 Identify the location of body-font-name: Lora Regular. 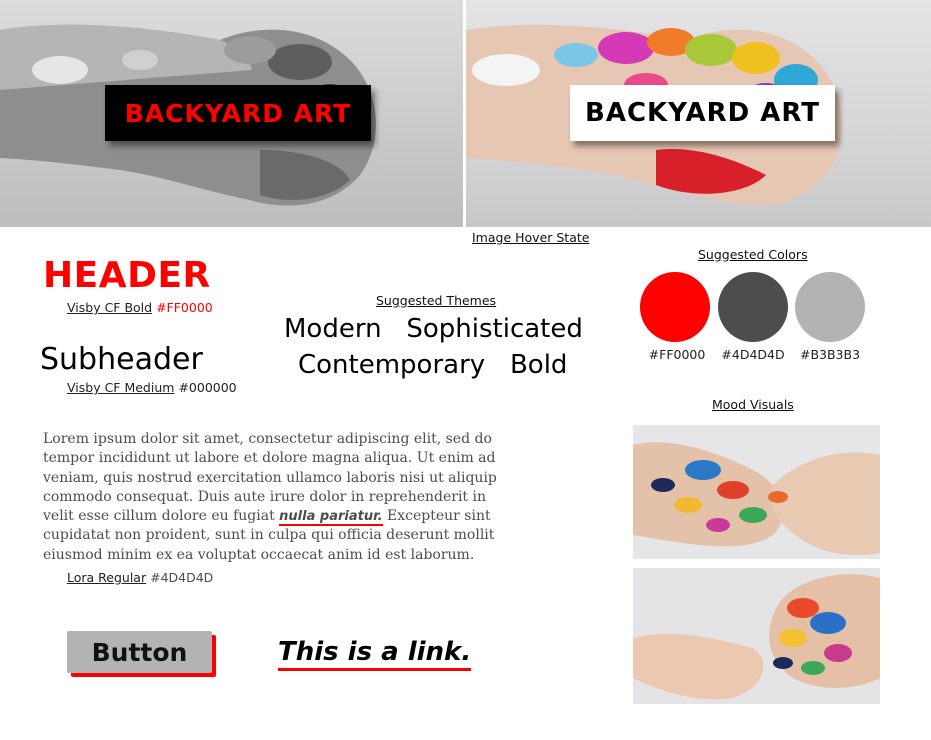
(107, 577).